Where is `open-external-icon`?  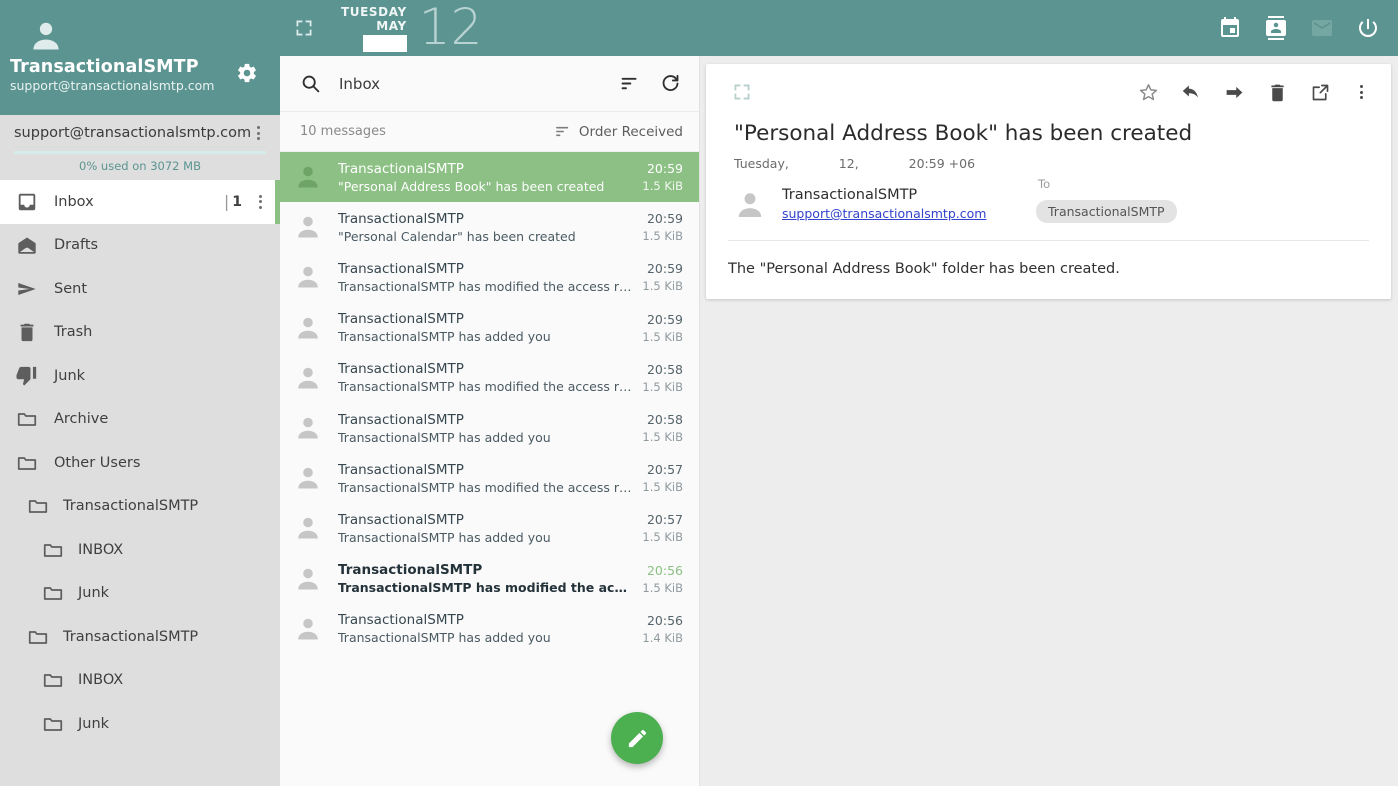
open-external-icon is located at coordinates (1320, 92).